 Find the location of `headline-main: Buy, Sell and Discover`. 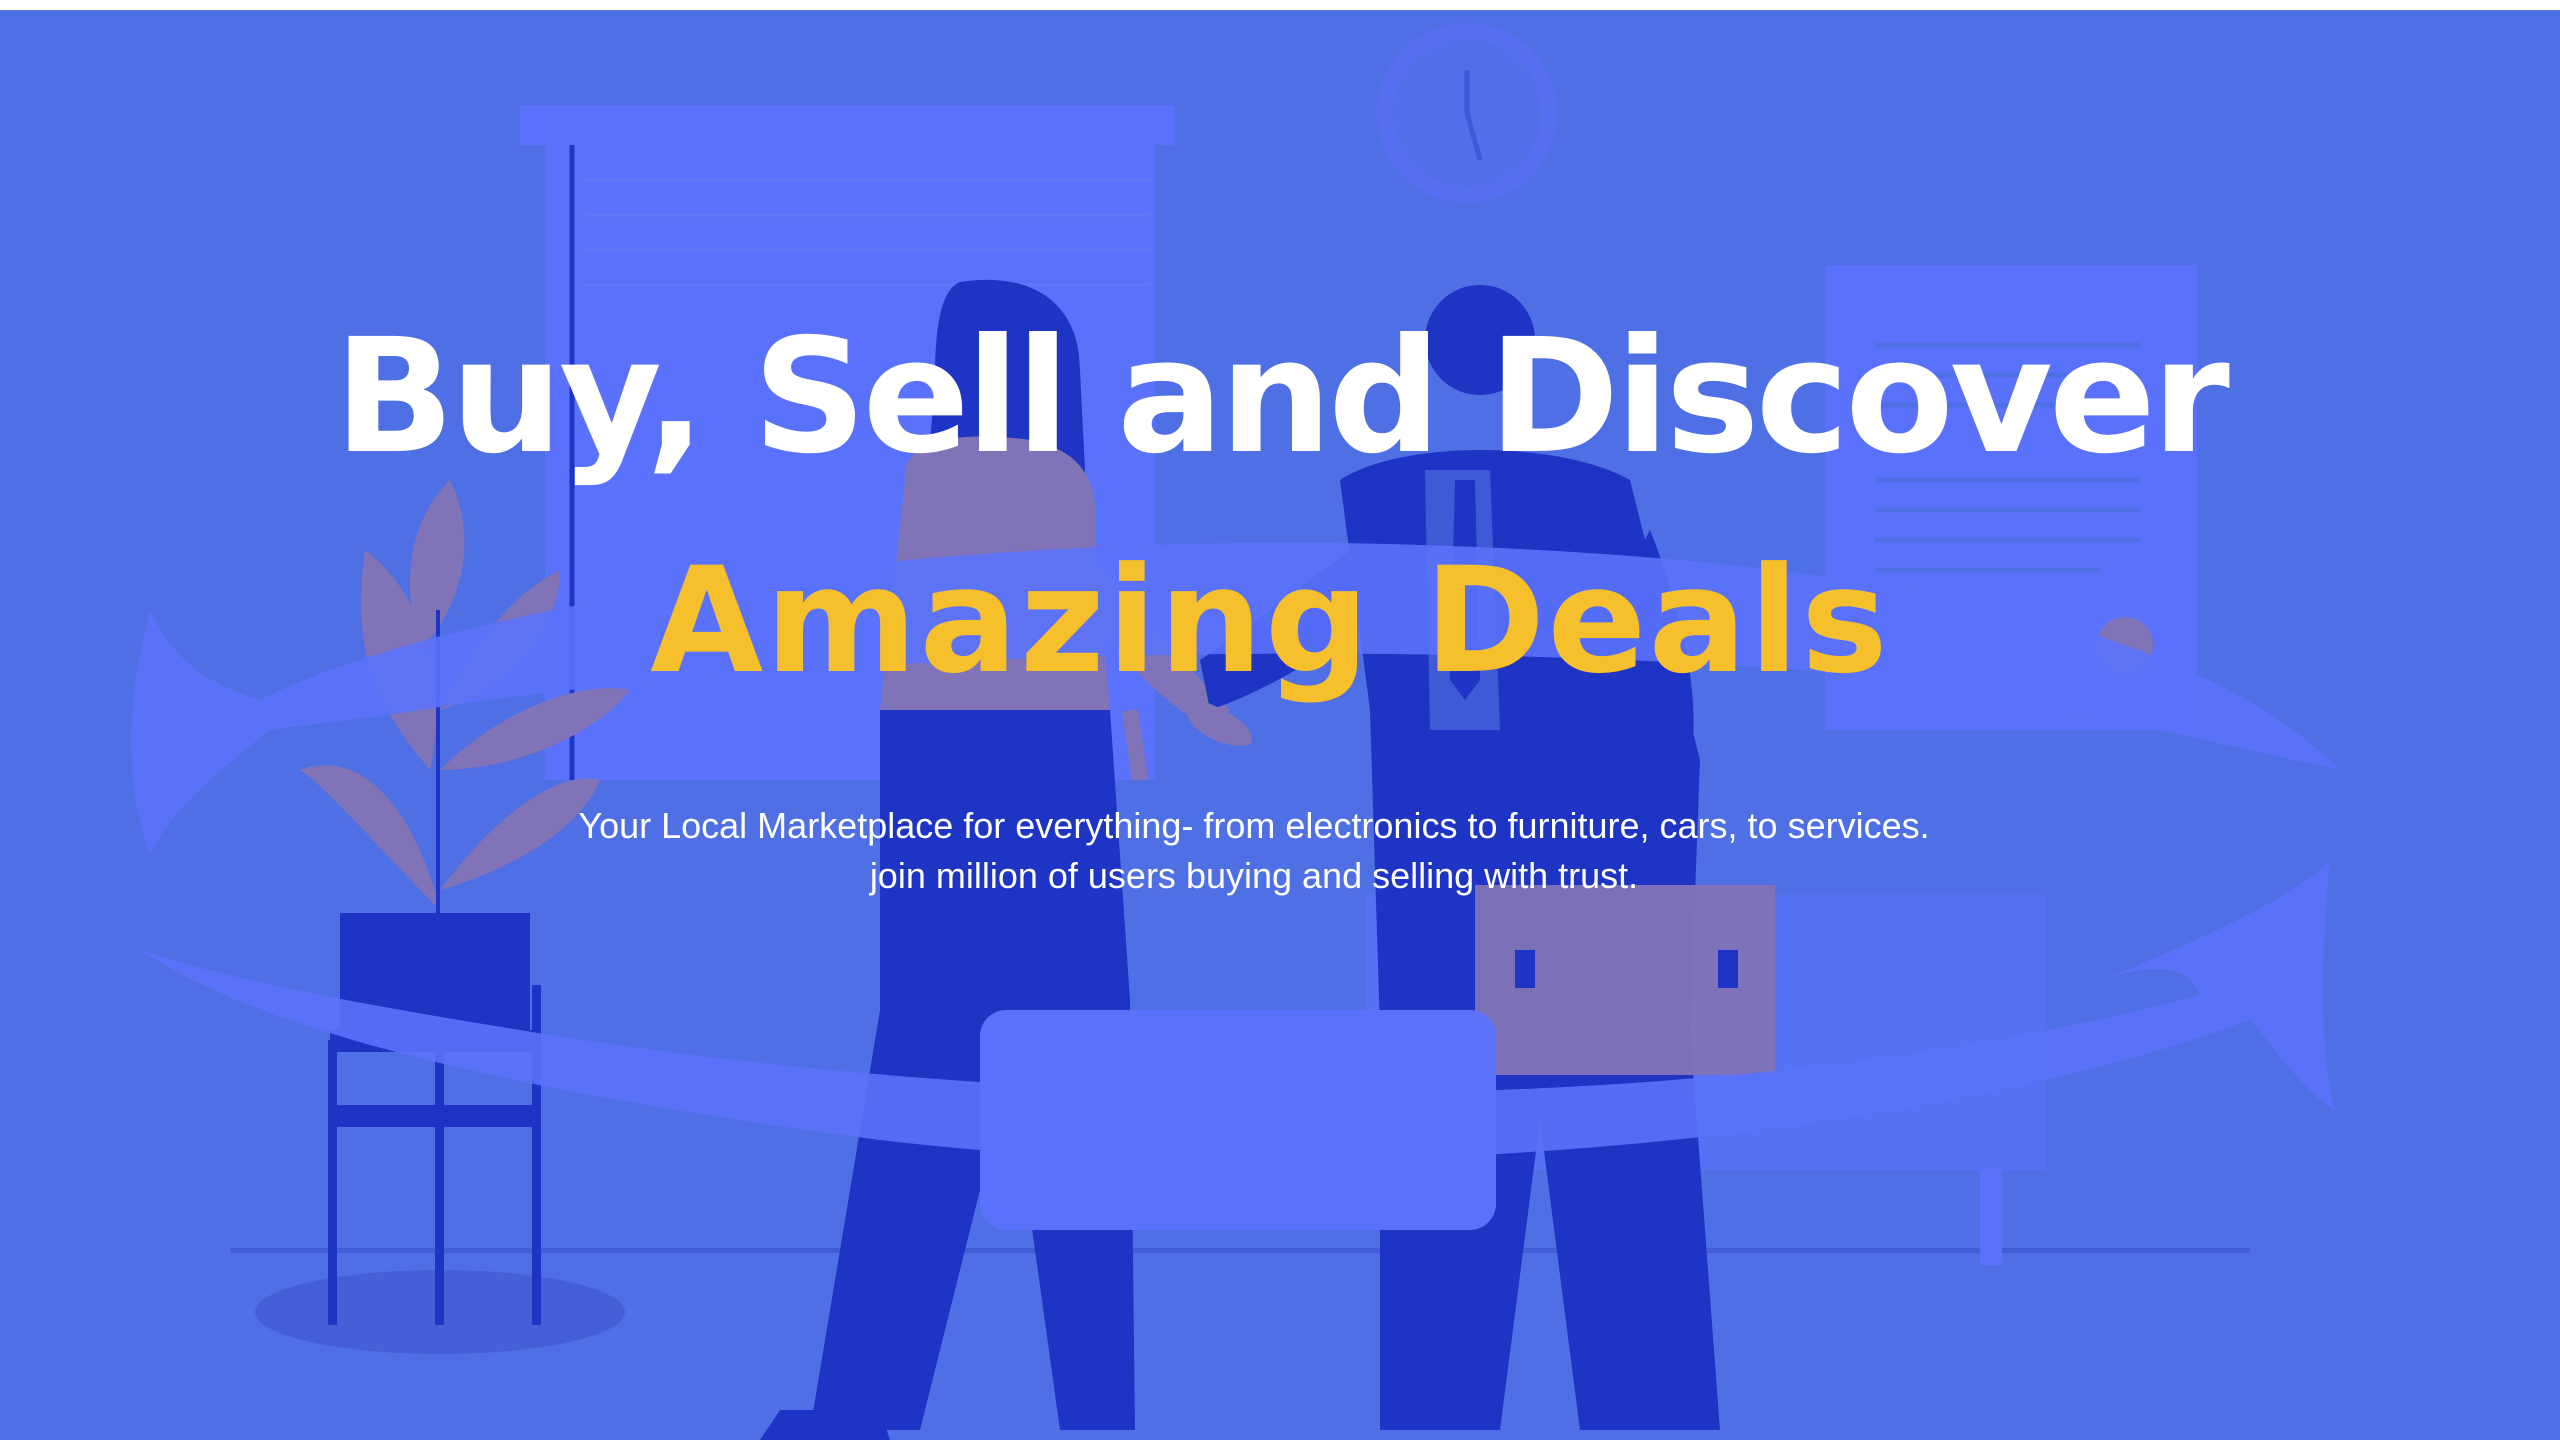

headline-main: Buy, Sell and Discover is located at coordinates (1282, 397).